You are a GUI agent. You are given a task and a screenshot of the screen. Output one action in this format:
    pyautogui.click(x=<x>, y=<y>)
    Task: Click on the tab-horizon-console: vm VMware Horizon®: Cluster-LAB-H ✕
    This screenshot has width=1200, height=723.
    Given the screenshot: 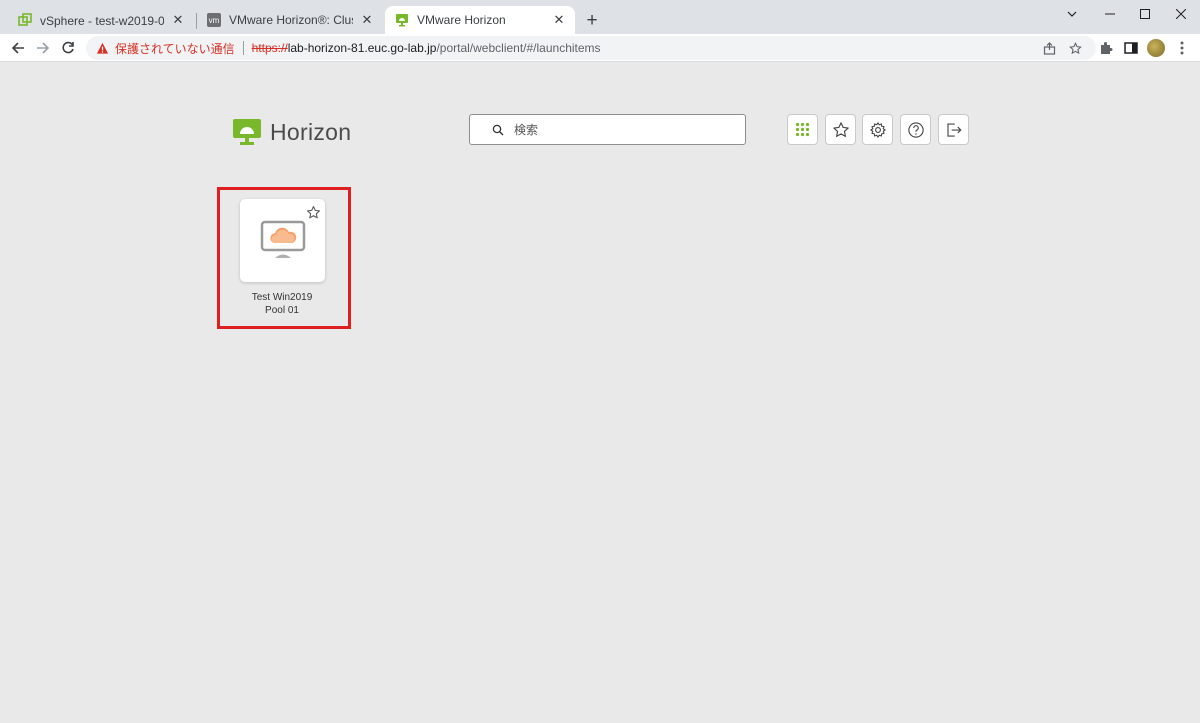 What is the action you would take?
    pyautogui.click(x=290, y=20)
    